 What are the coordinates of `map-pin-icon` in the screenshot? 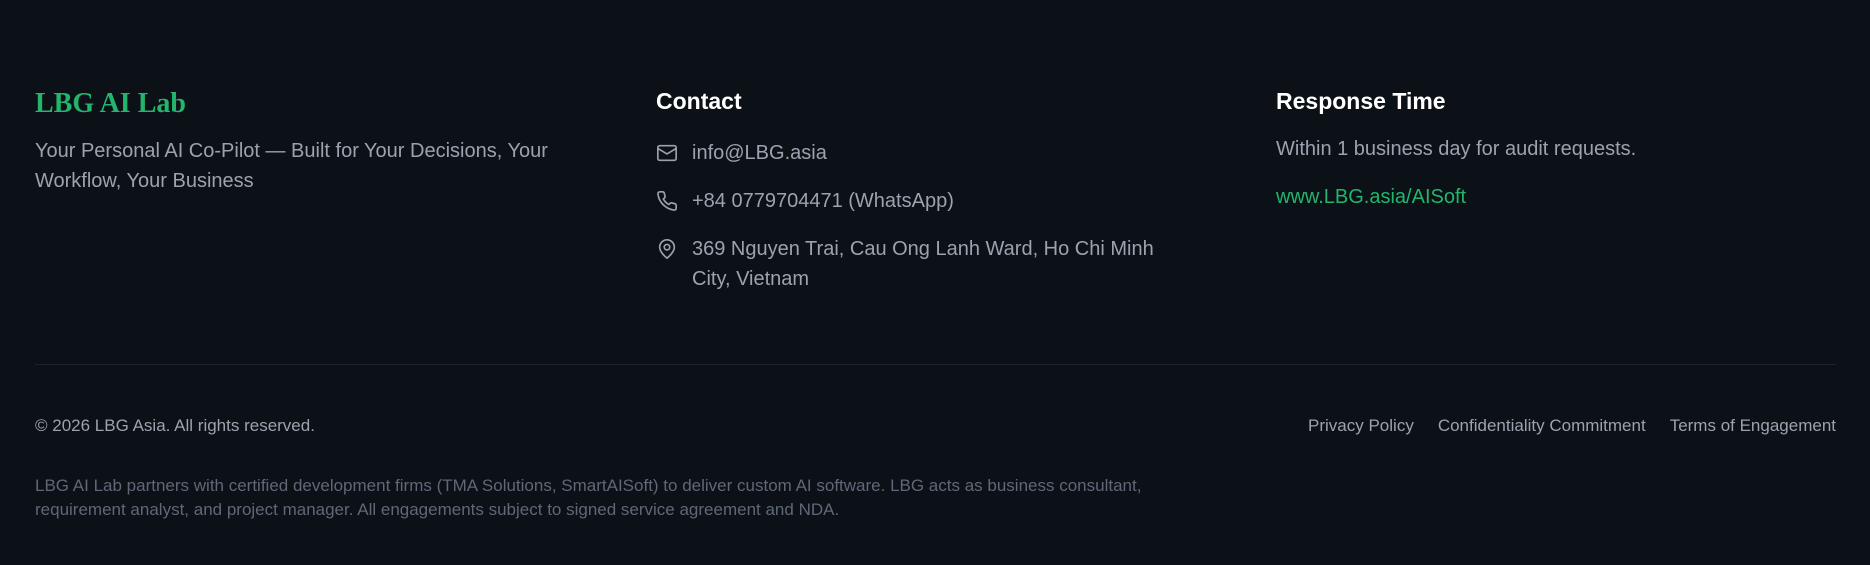 It's located at (668, 249).